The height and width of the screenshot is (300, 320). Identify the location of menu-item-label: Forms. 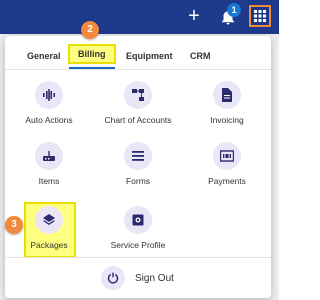
(138, 181).